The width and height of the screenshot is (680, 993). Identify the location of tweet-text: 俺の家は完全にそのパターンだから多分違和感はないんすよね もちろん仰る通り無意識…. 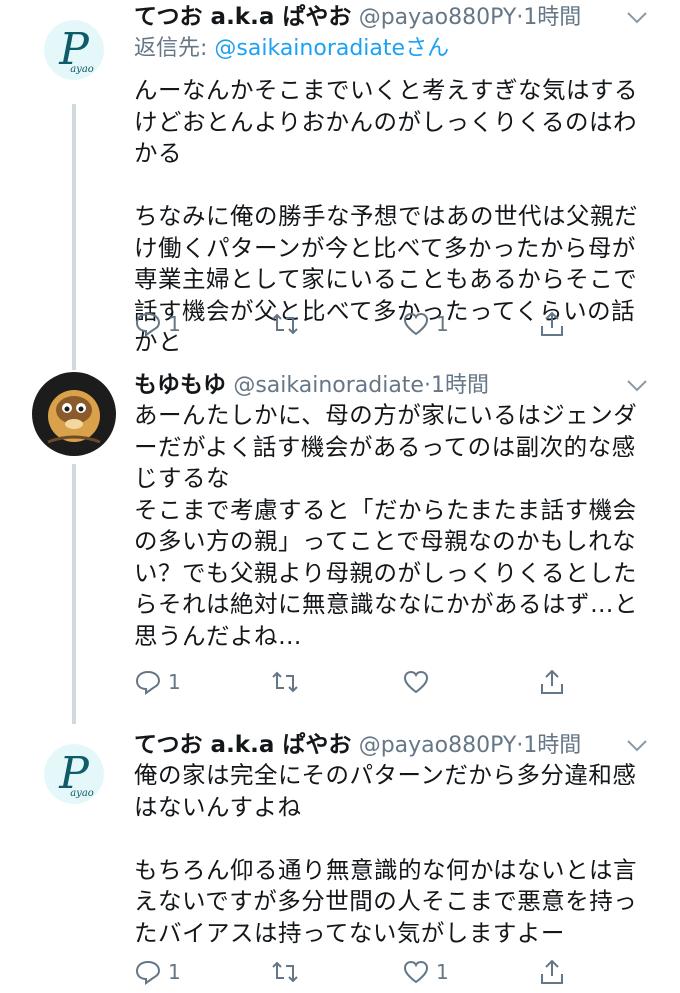
(386, 854).